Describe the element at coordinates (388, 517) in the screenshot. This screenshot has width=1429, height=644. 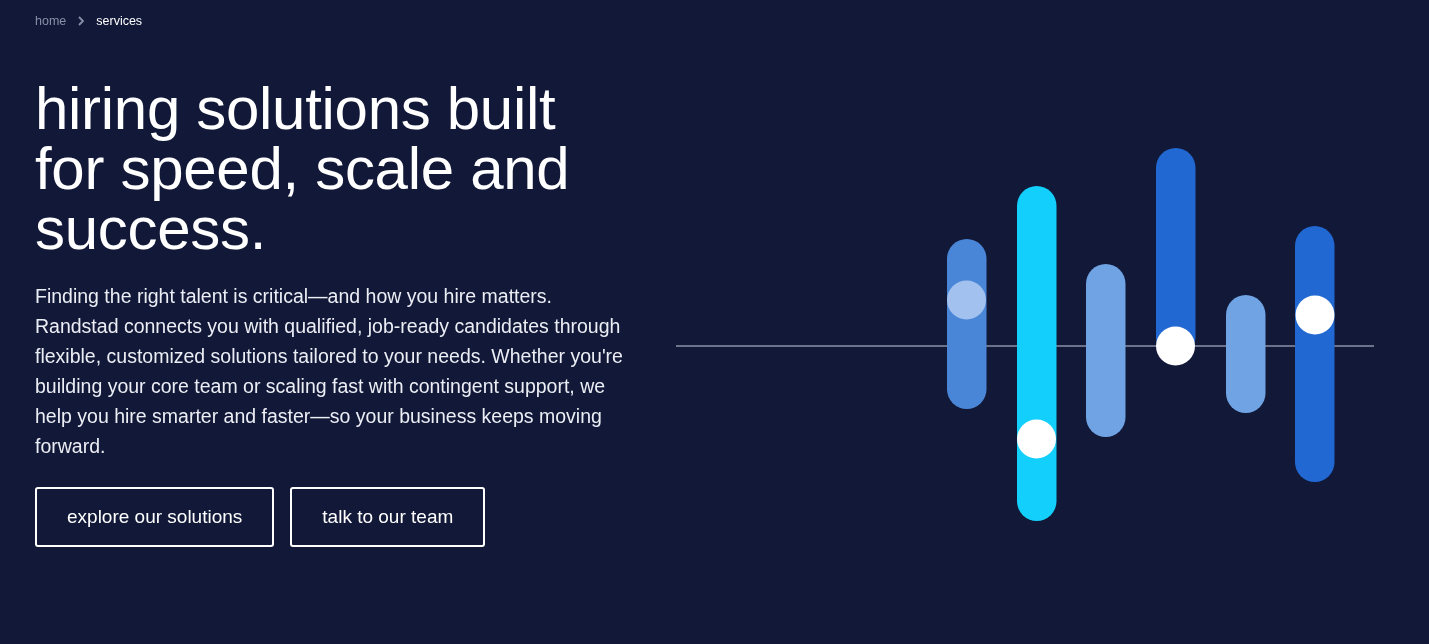
I see `talk-to-team-button: talk to our team` at that location.